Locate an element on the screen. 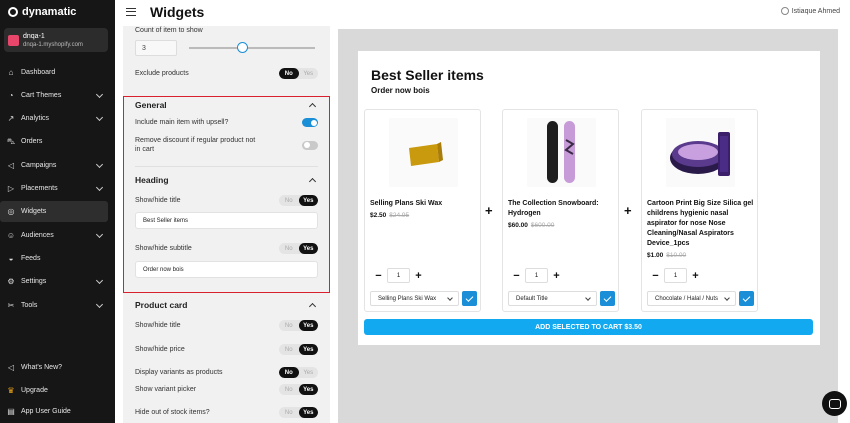  variant-value: Default Title is located at coordinates (532, 298).